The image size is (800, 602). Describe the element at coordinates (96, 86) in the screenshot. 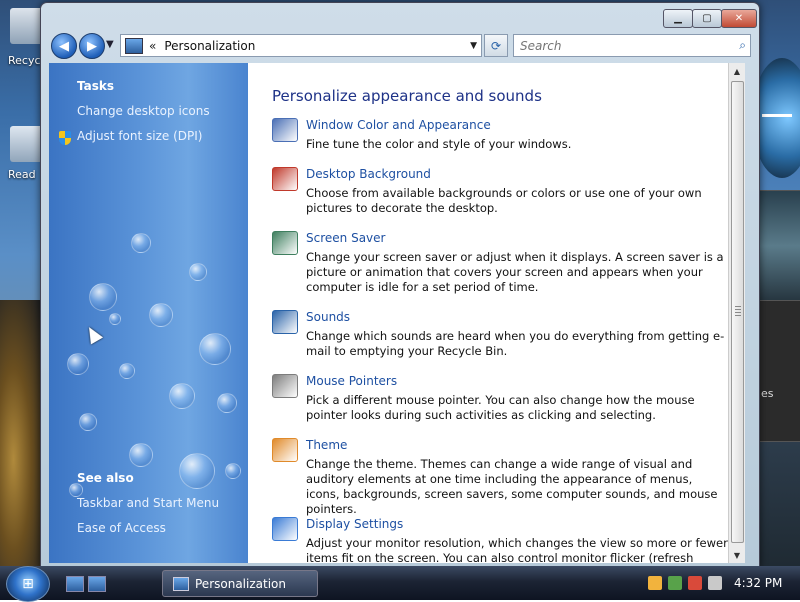

I see `tasks-heading: Tasks` at that location.